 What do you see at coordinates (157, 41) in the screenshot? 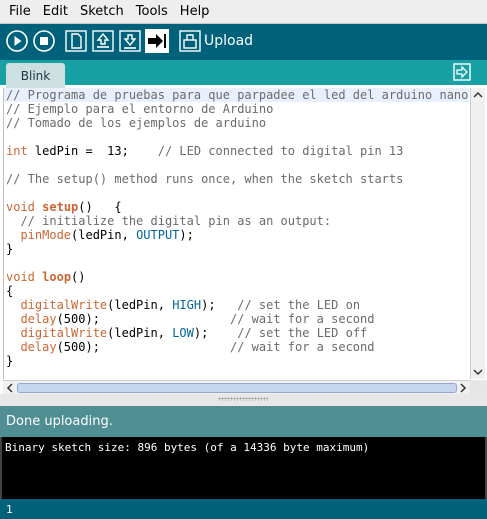
I see `upload-icon` at bounding box center [157, 41].